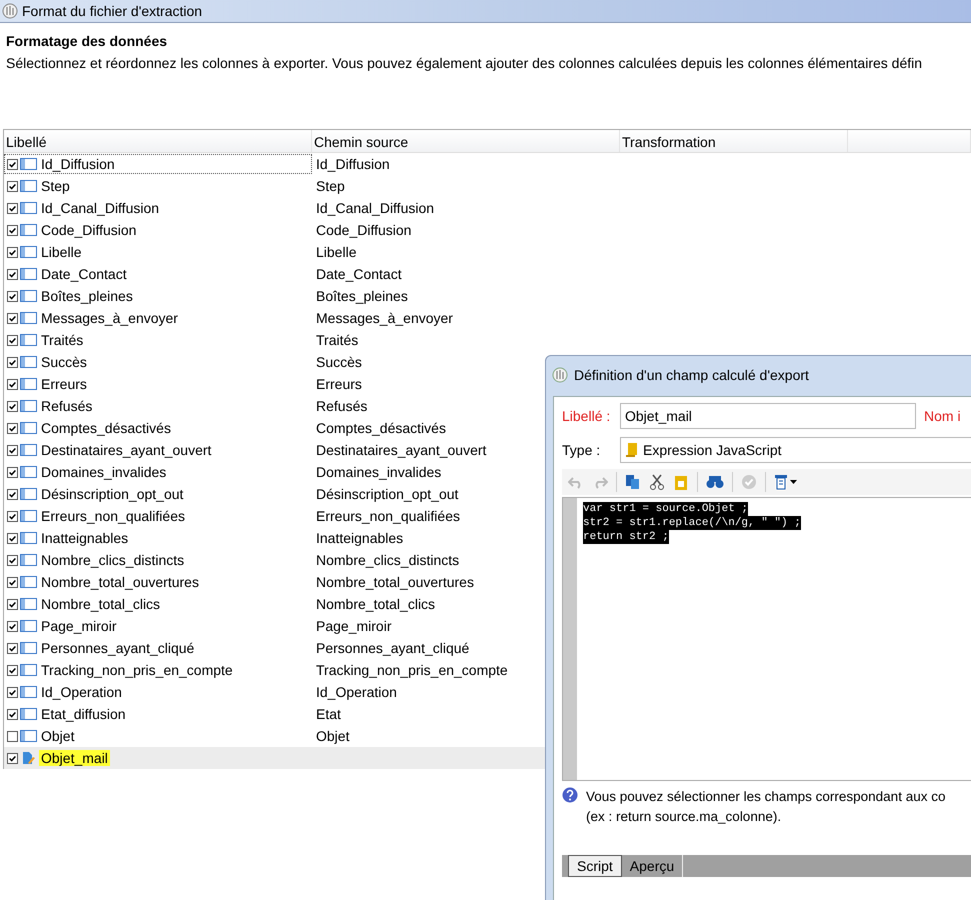  Describe the element at coordinates (768, 416) in the screenshot. I see `label-field: Objet_mail` at that location.